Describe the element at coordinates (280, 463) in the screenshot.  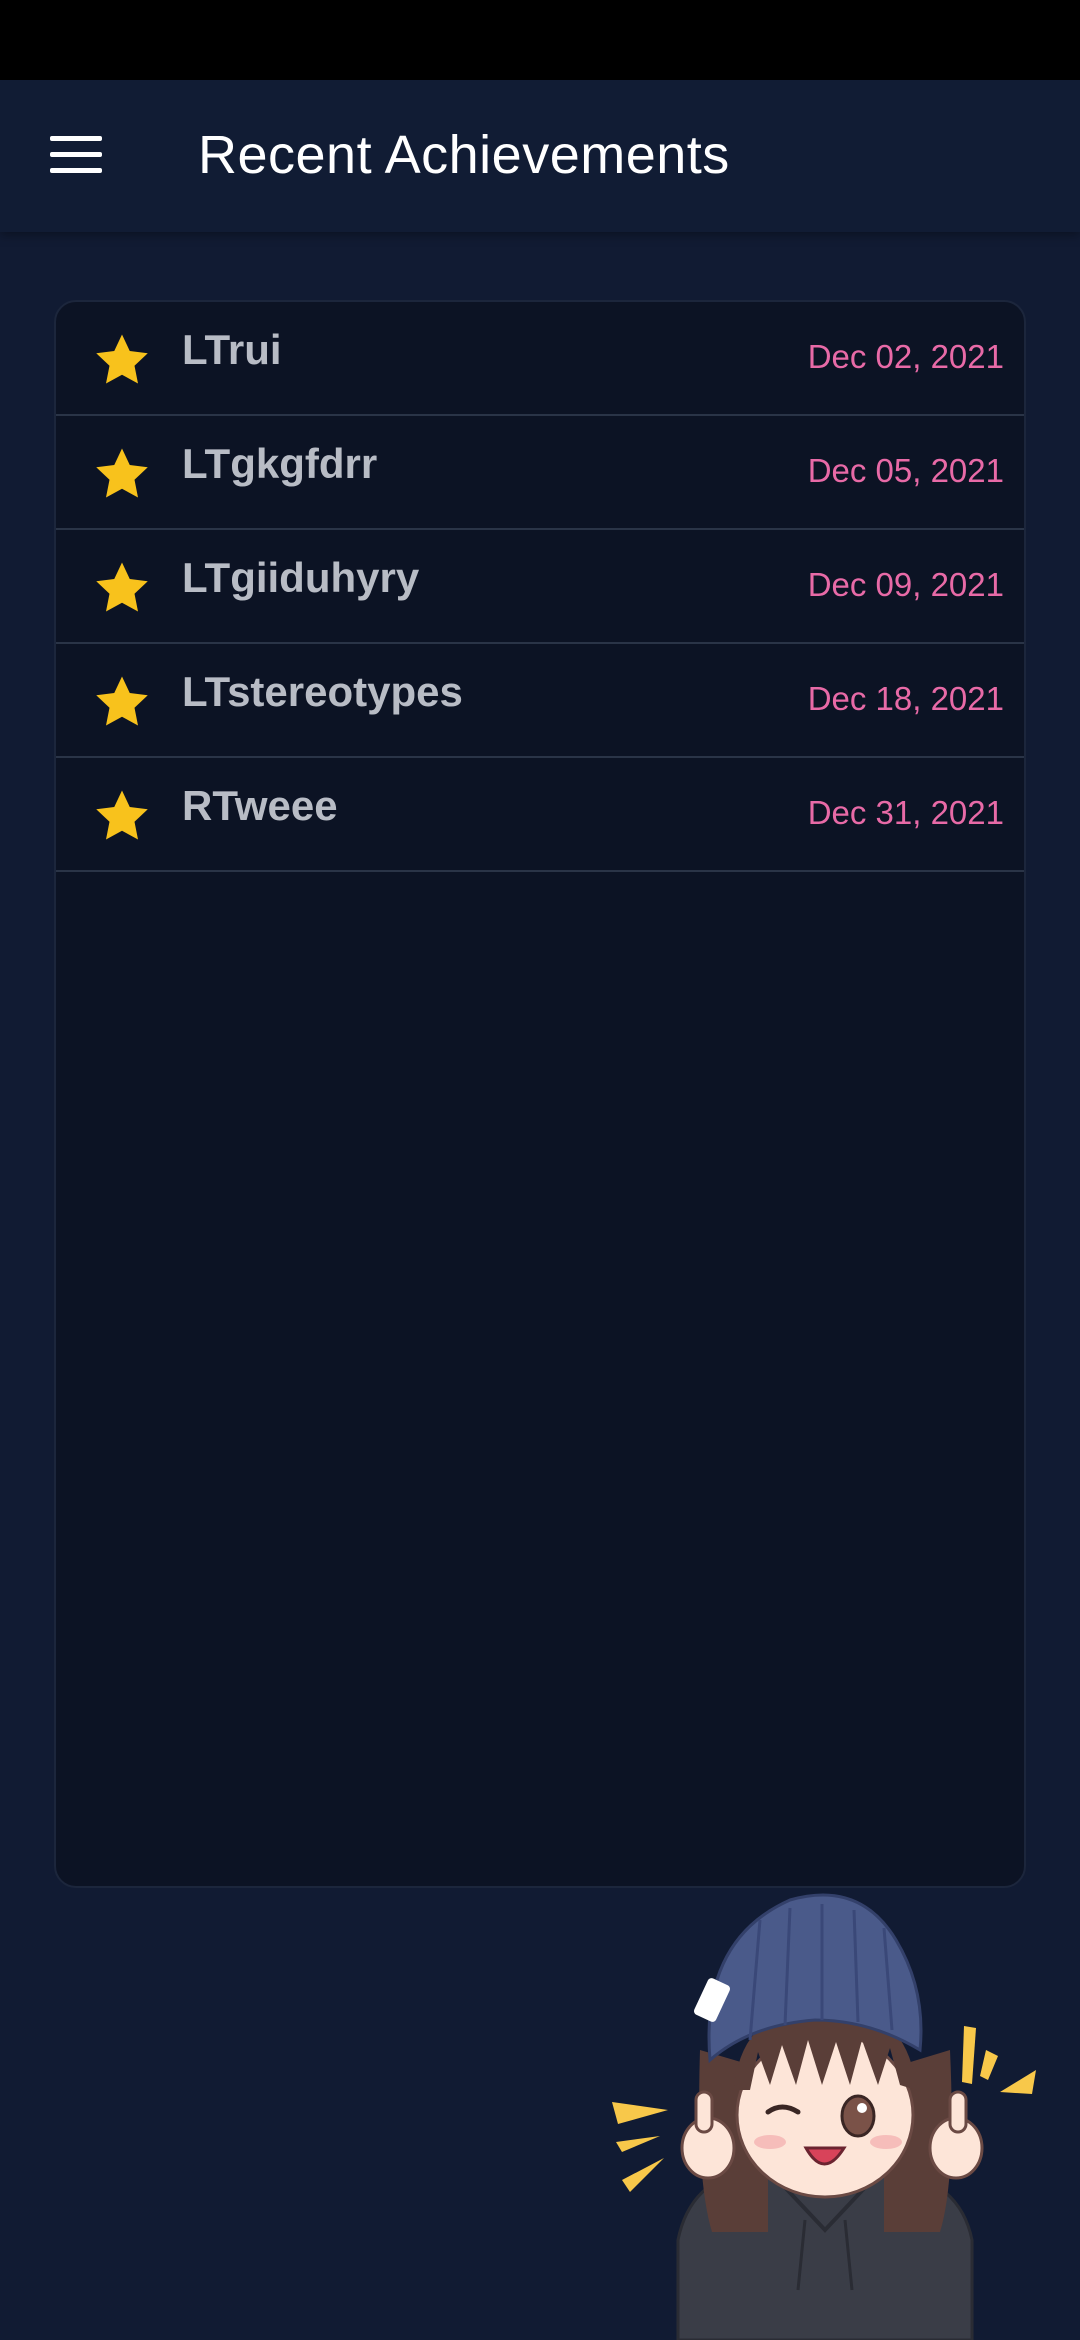
I see `achievement-name: LTgkgfdrr` at that location.